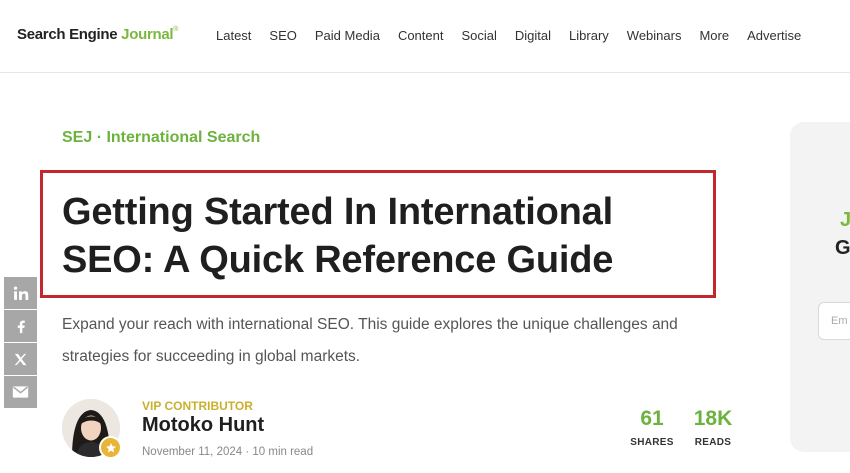 The width and height of the screenshot is (850, 473). Describe the element at coordinates (845, 220) in the screenshot. I see `card-heading-accent: J` at that location.